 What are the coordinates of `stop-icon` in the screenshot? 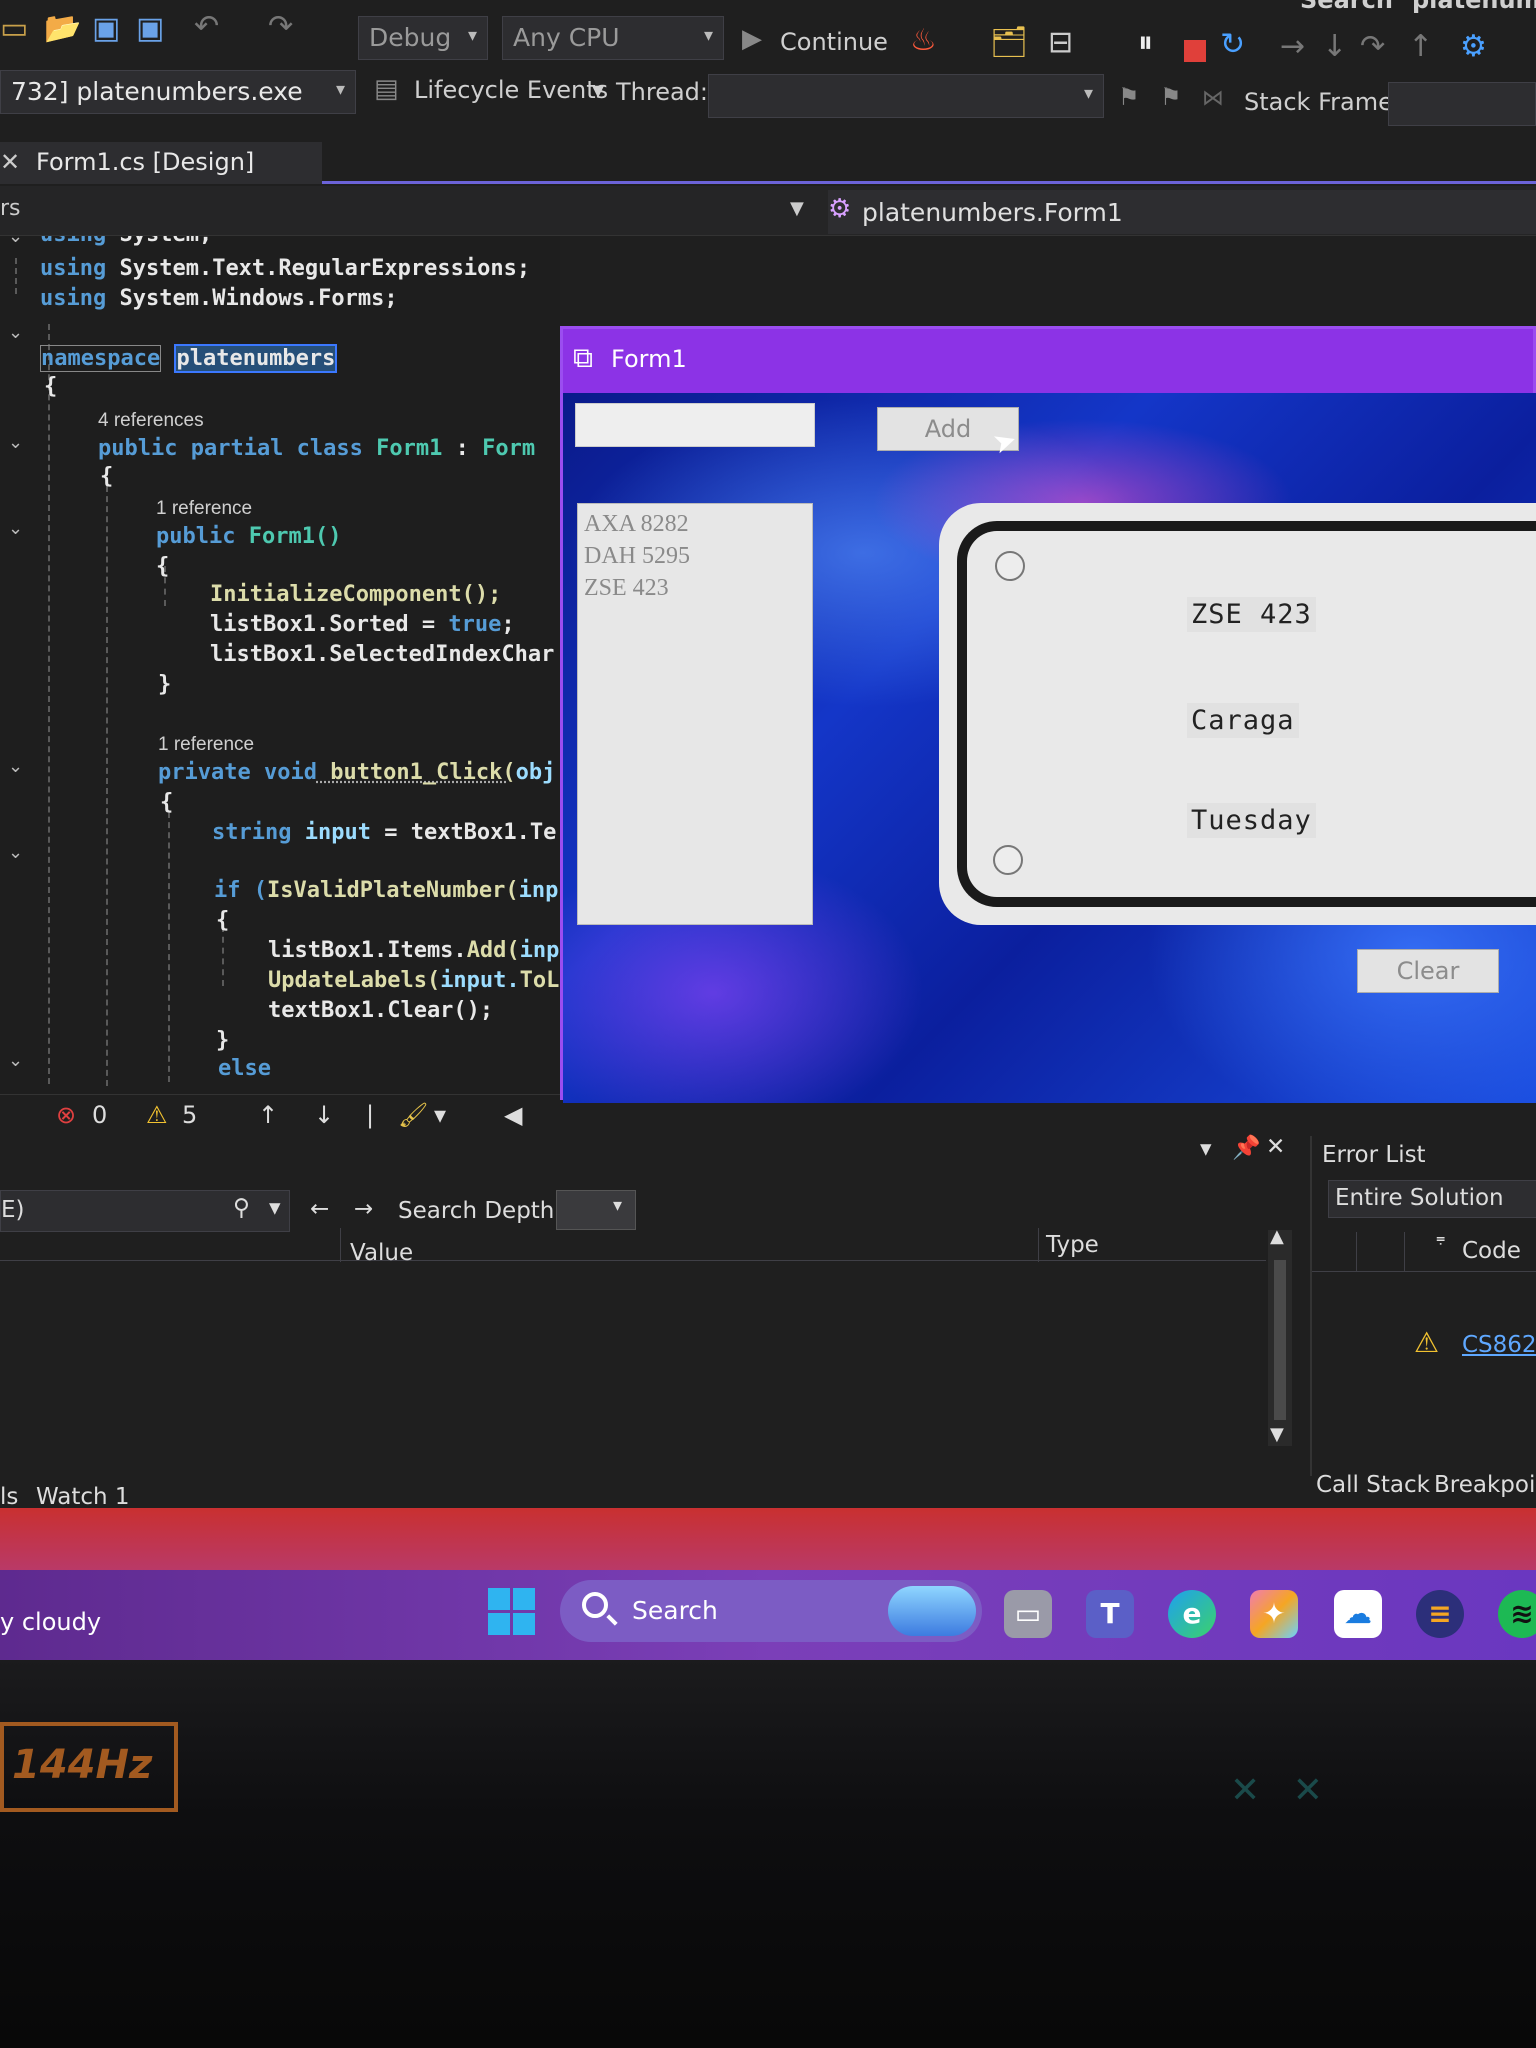 It's located at (1195, 51).